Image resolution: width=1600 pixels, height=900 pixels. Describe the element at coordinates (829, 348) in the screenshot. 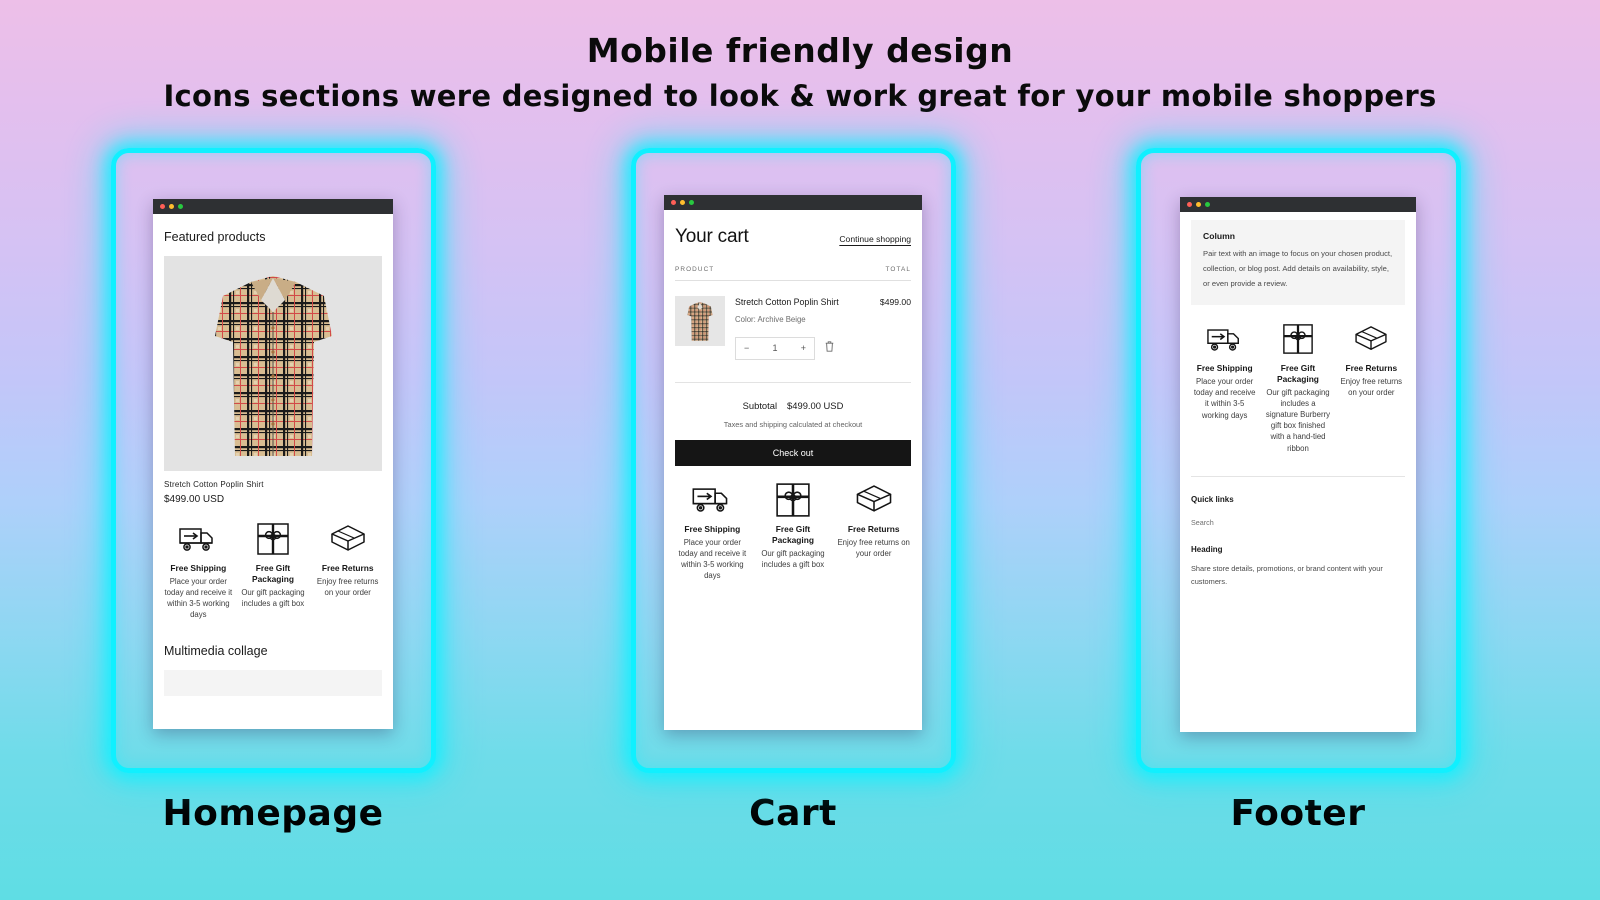

I see `trash-icon` at that location.